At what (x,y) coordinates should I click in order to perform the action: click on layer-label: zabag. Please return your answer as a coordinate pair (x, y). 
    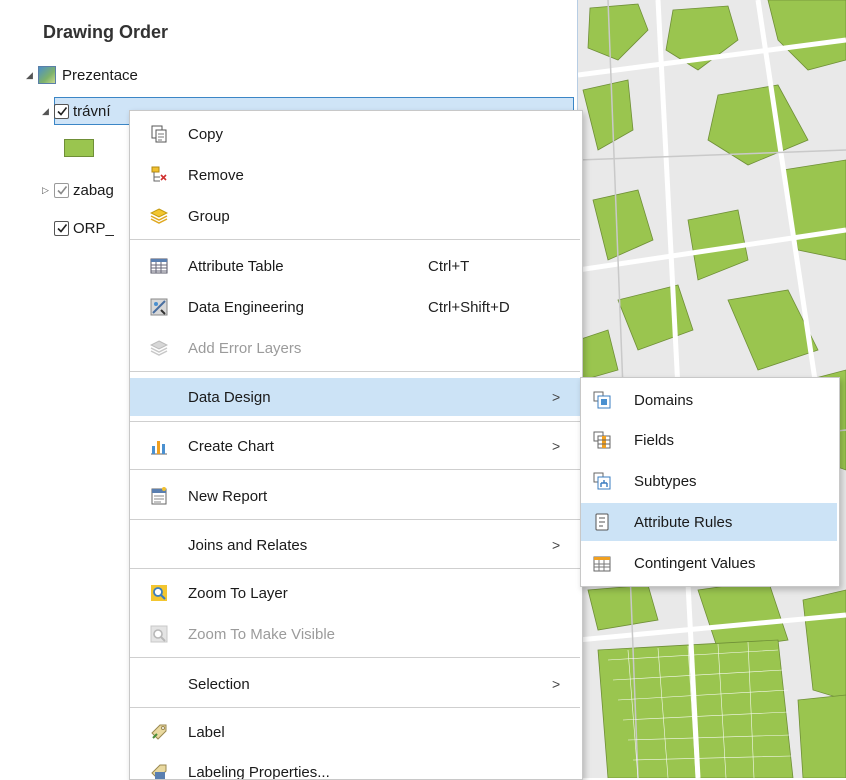
    Looking at the image, I should click on (93, 190).